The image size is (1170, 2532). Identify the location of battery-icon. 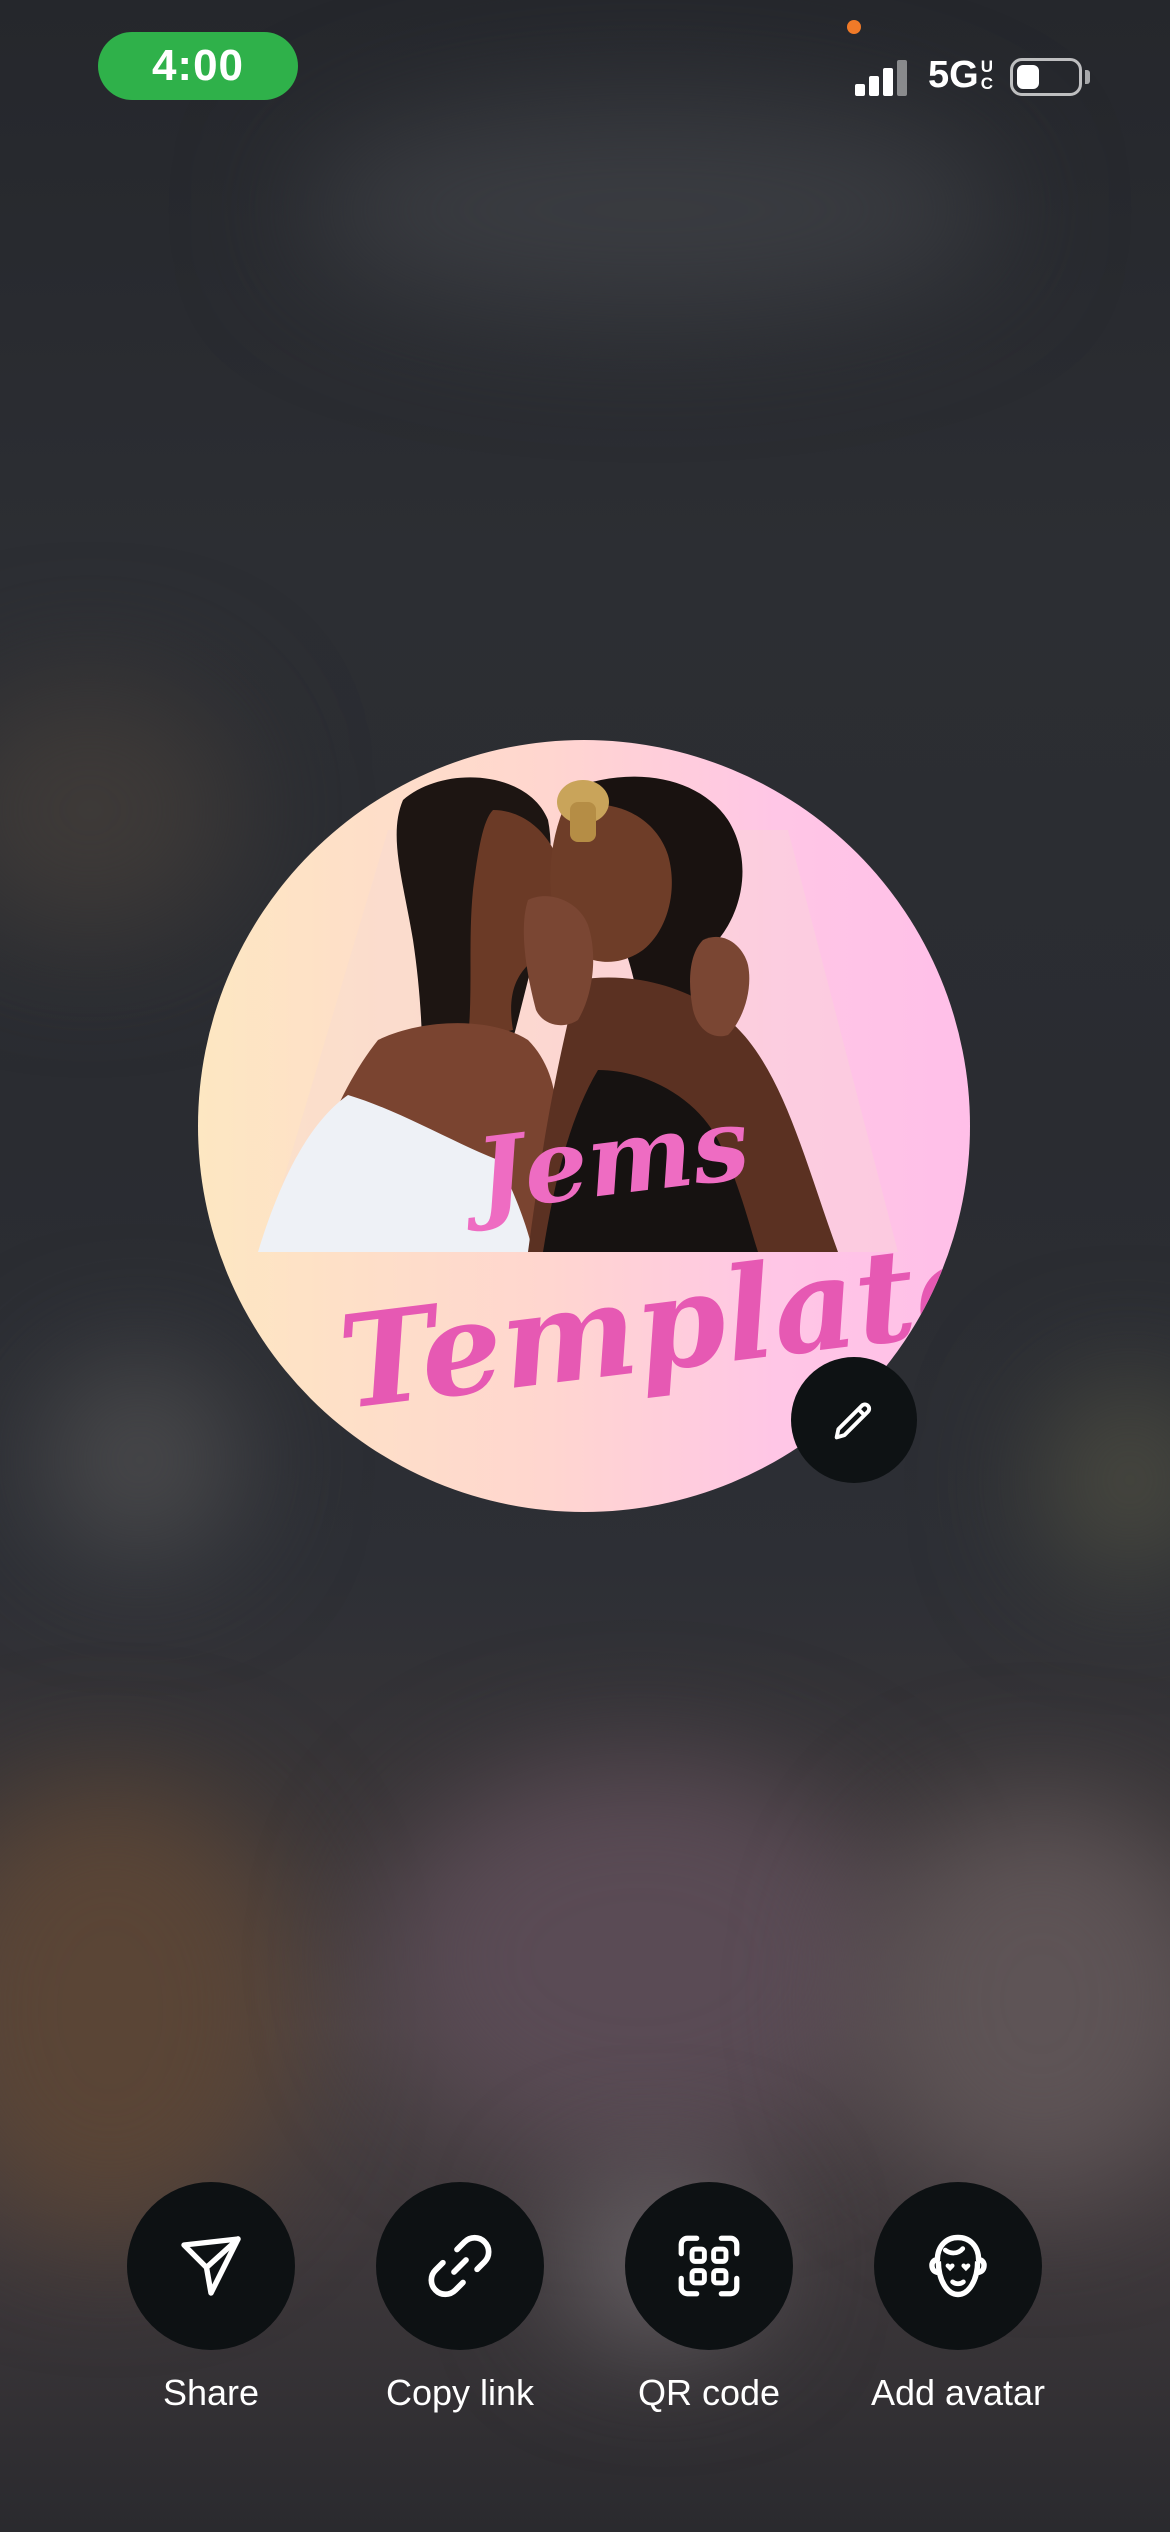
(1046, 77).